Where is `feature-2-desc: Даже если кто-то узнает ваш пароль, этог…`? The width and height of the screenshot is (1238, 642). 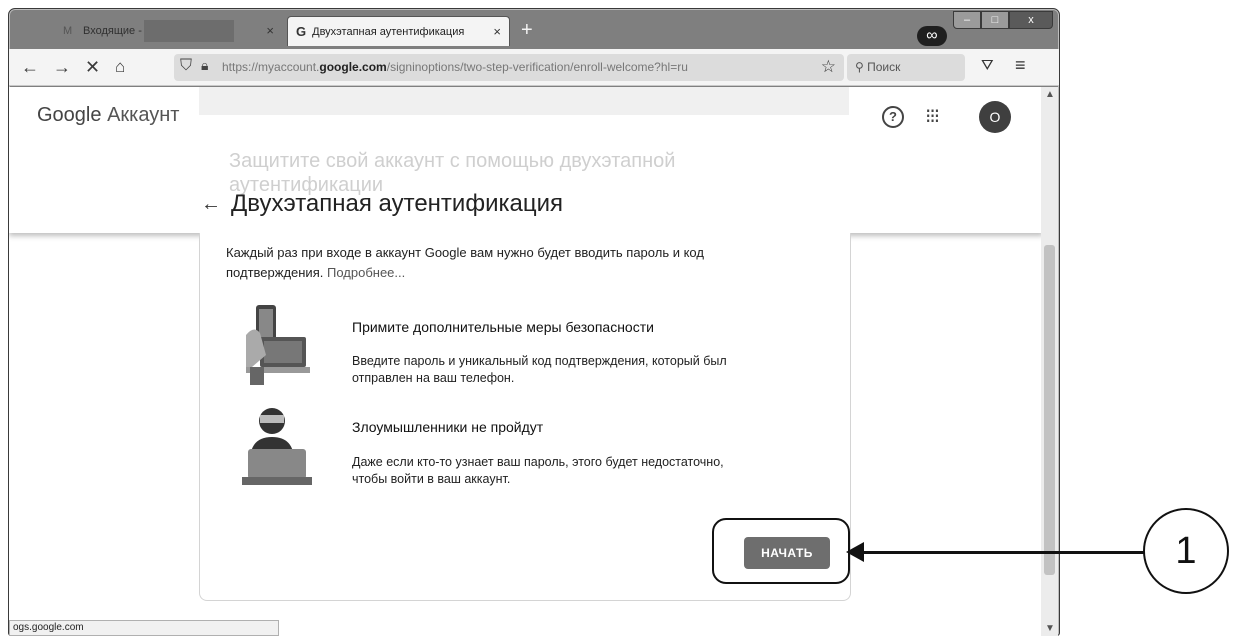 feature-2-desc: Даже если кто-то узнает ваш пароль, этог… is located at coordinates (538, 470).